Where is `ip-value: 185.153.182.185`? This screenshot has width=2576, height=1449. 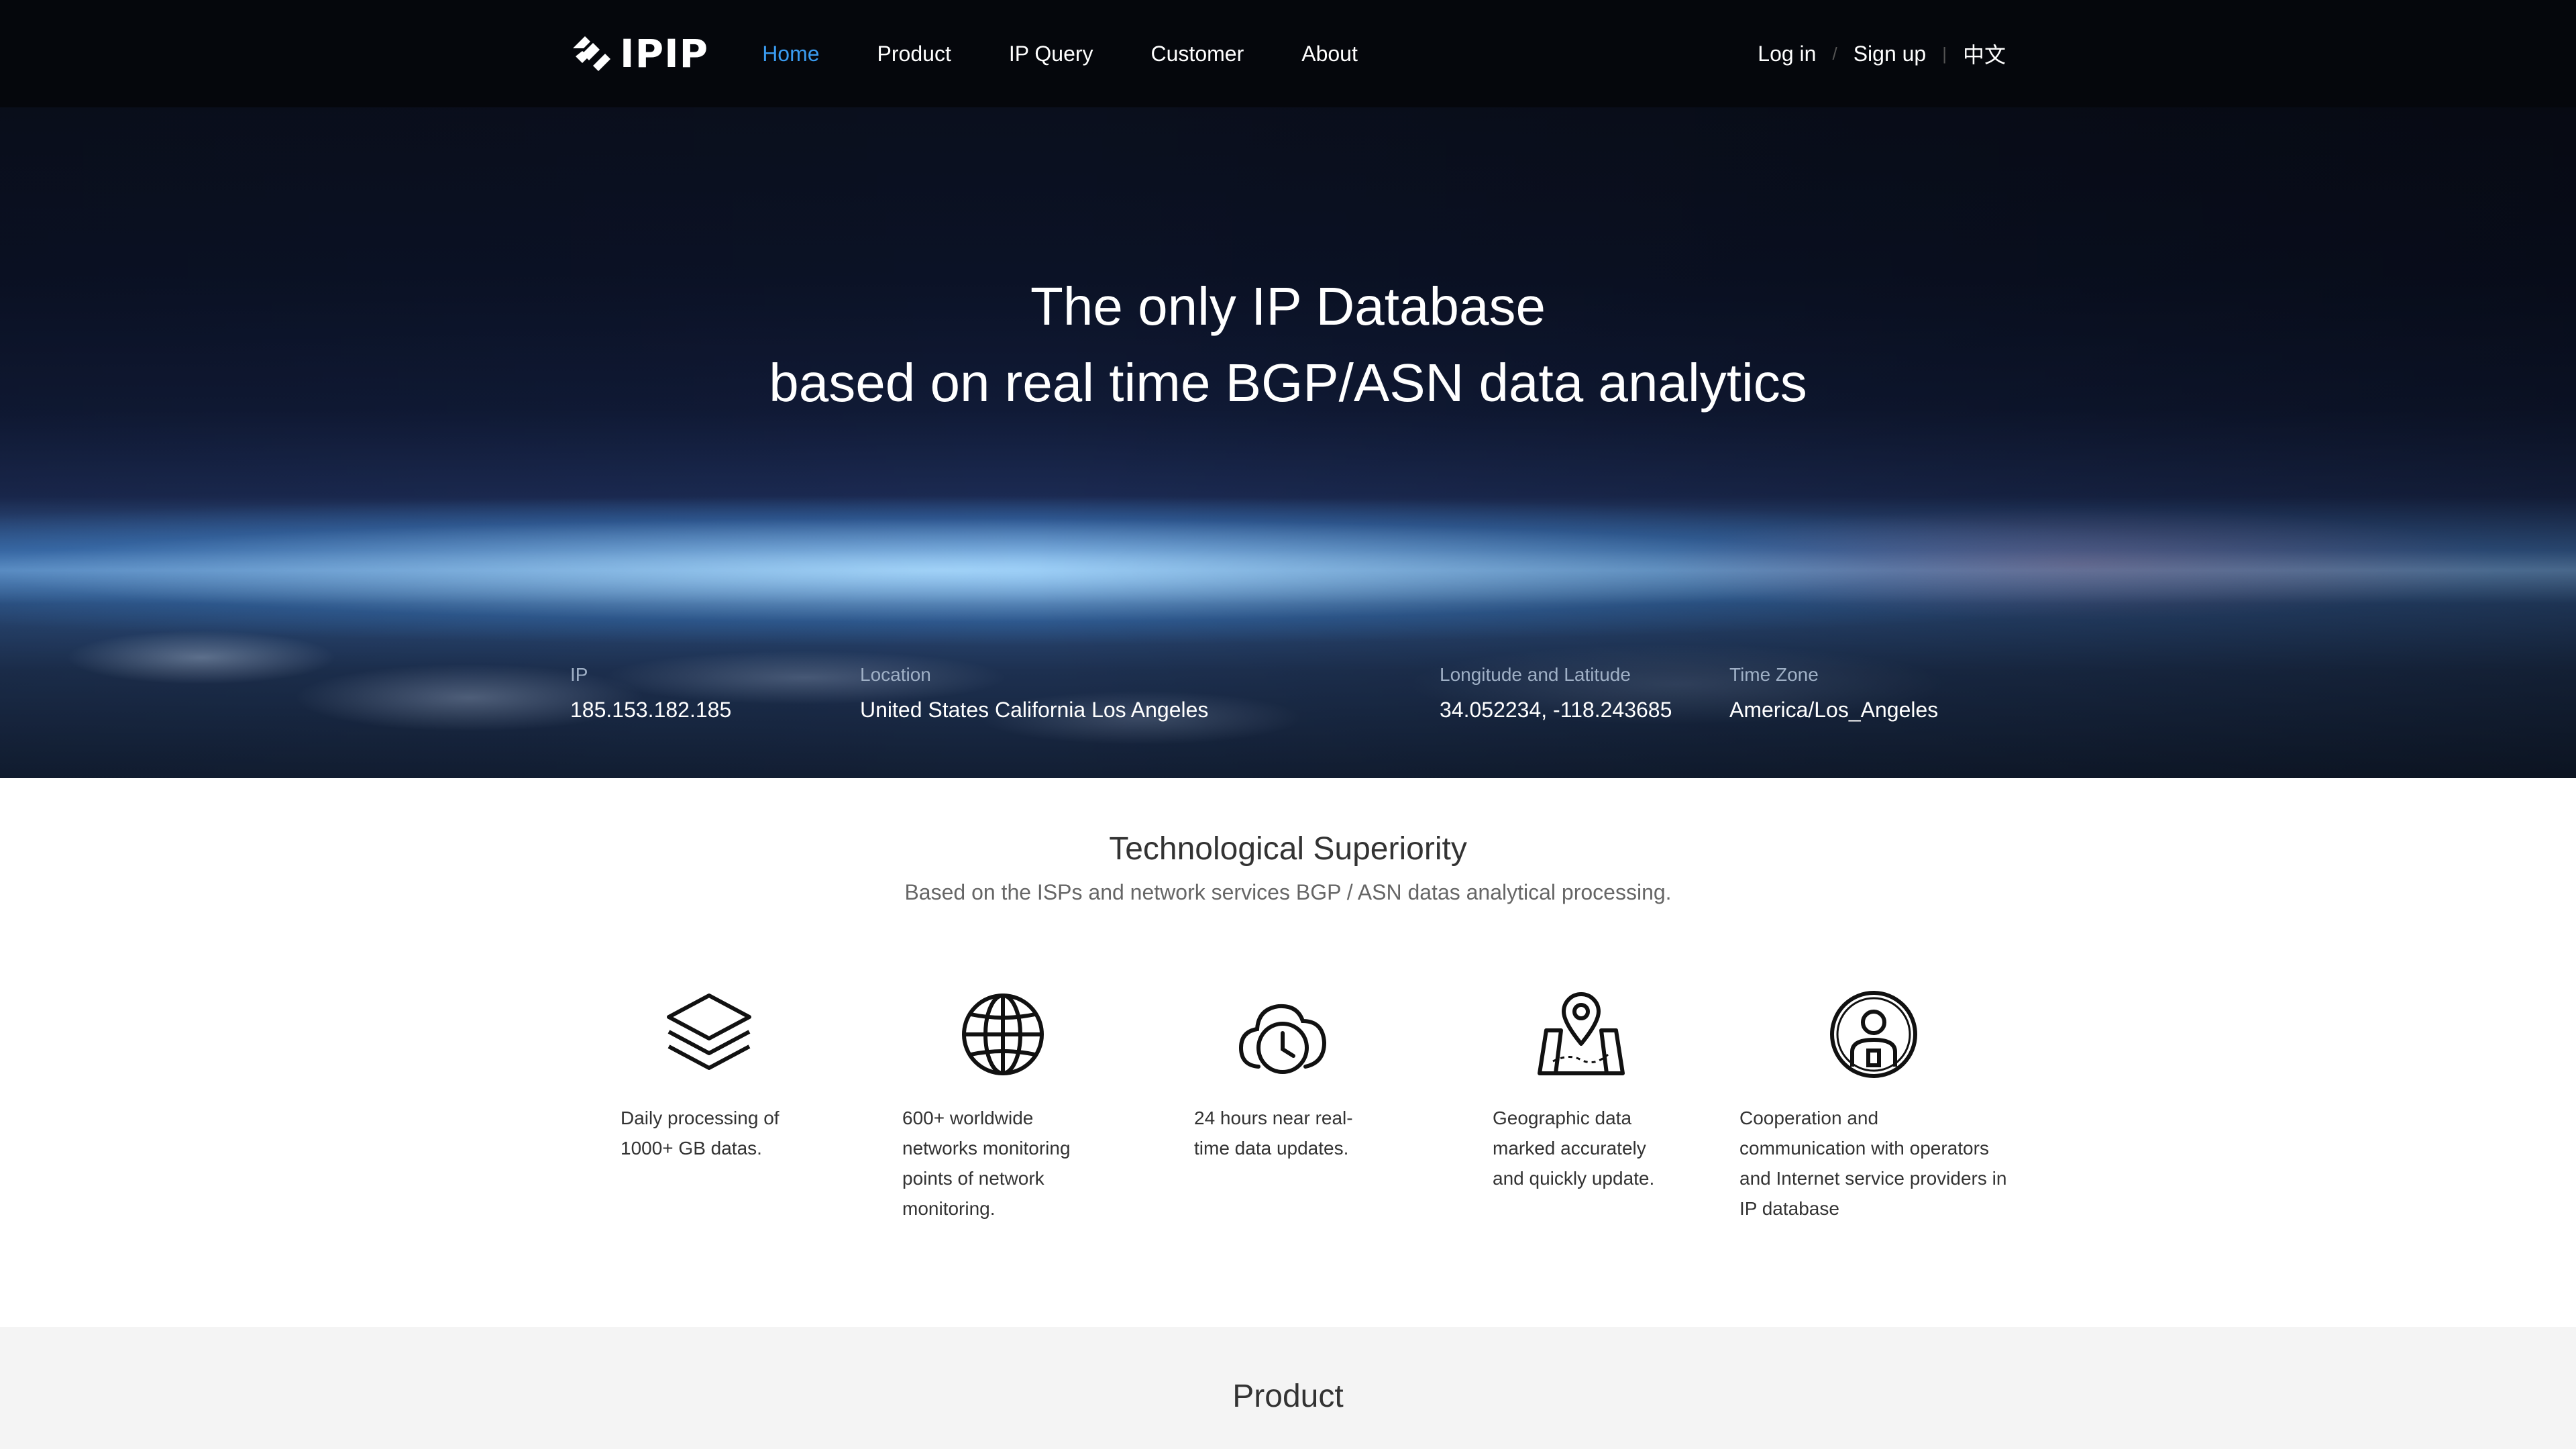 ip-value: 185.153.182.185 is located at coordinates (651, 710).